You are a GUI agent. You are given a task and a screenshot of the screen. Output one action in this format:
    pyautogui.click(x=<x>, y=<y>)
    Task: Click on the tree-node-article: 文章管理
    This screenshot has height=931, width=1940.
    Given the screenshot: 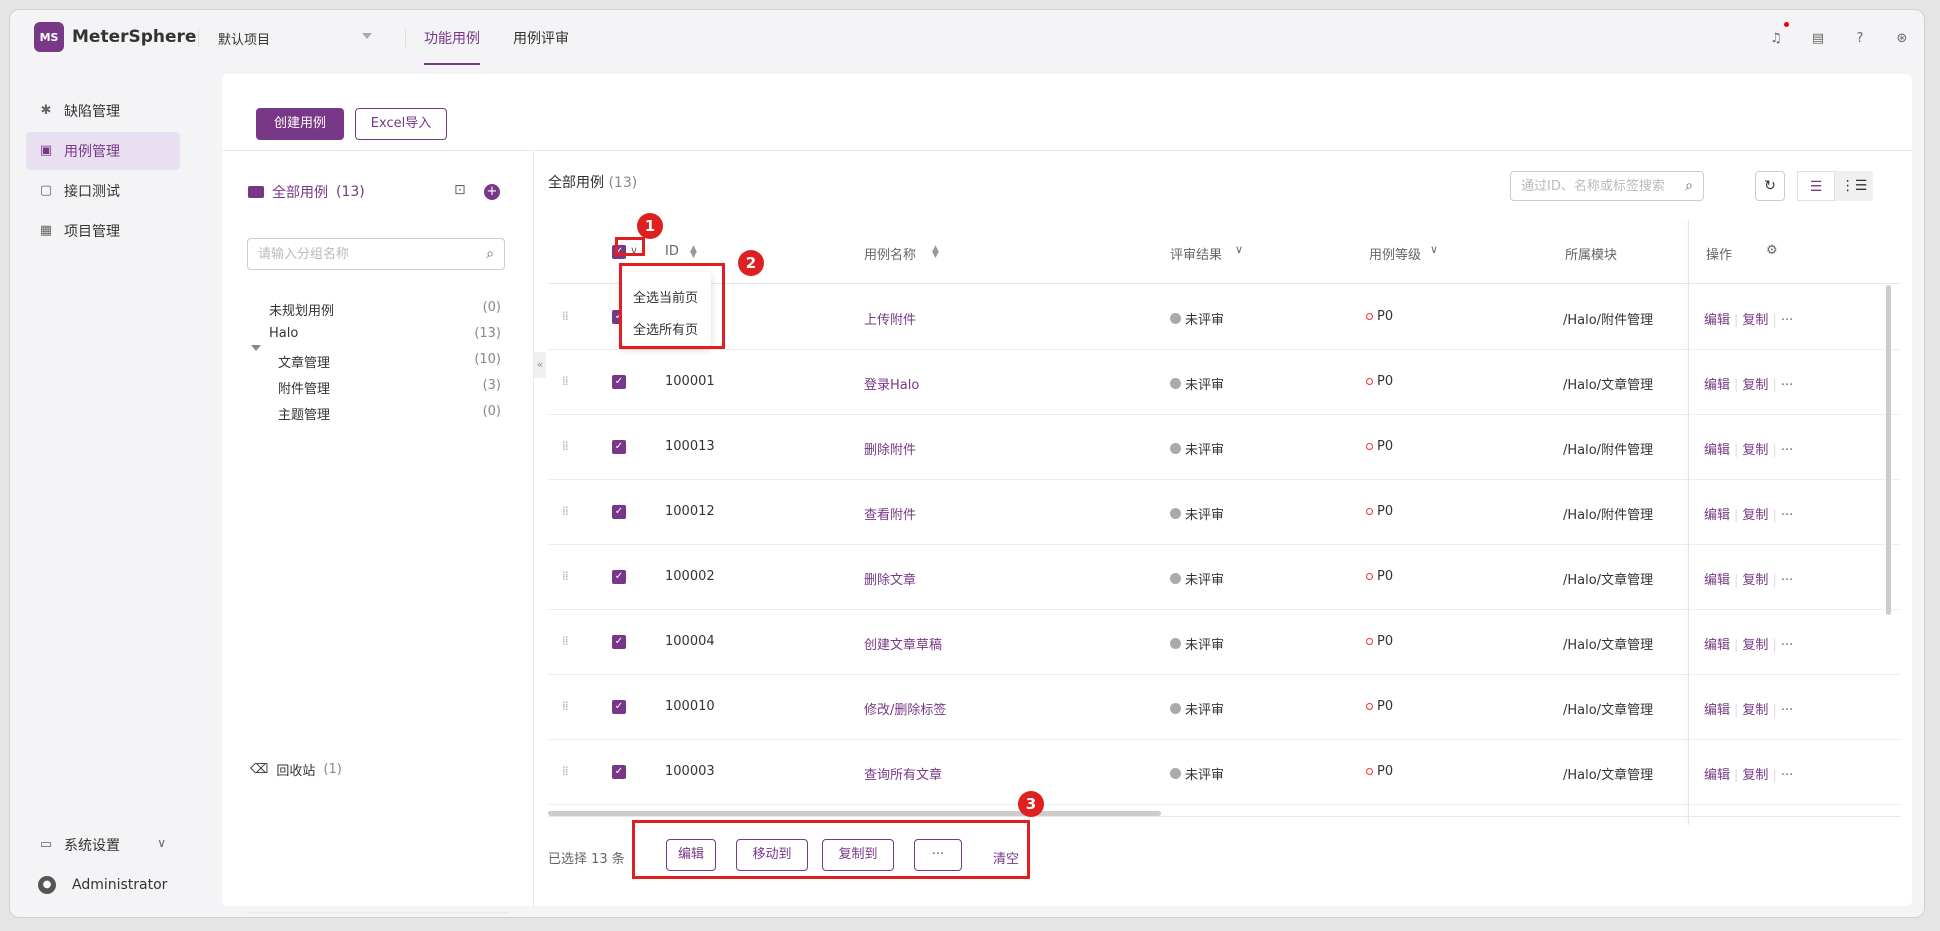 What is the action you would take?
    pyautogui.click(x=304, y=361)
    